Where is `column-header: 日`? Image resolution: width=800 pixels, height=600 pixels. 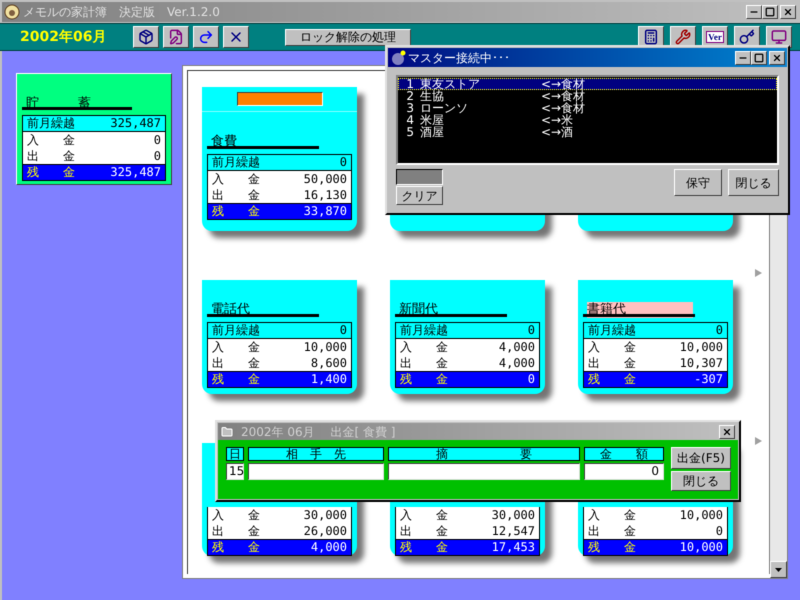 column-header: 日 is located at coordinates (235, 454).